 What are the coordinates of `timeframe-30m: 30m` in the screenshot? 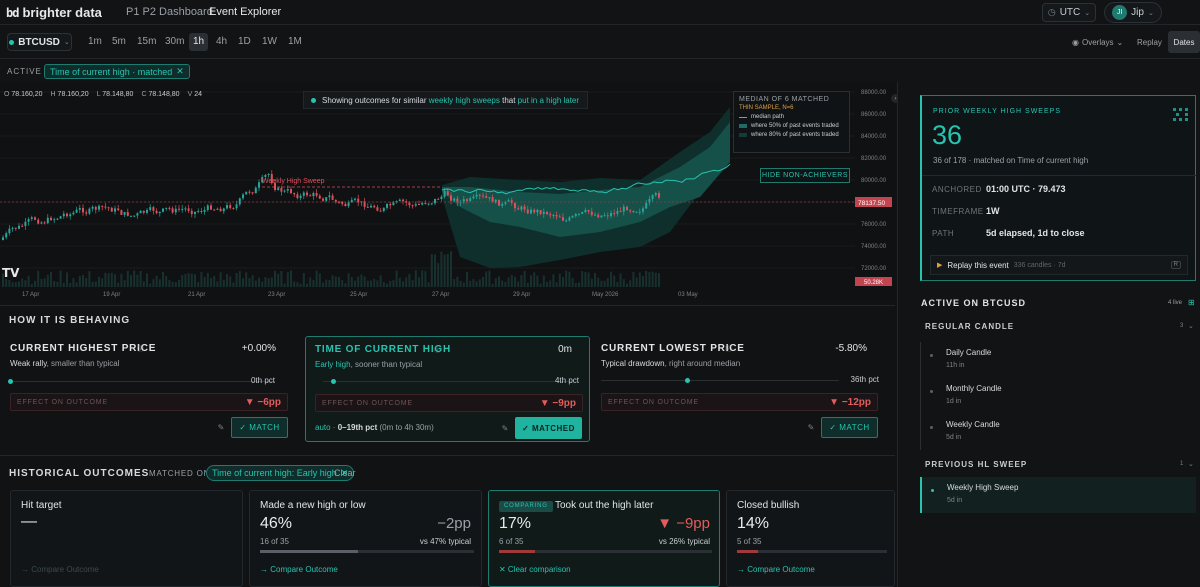 It's located at (174, 42).